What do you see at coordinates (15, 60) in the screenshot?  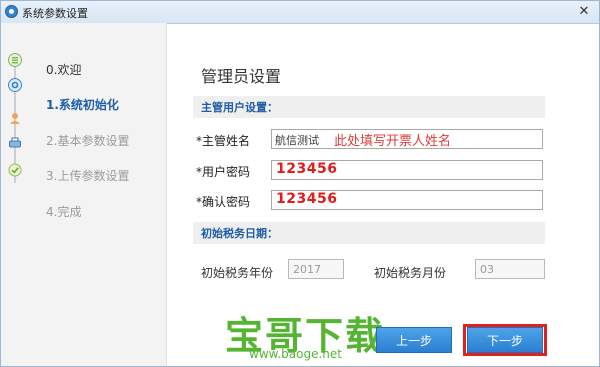 I see `document-icon` at bounding box center [15, 60].